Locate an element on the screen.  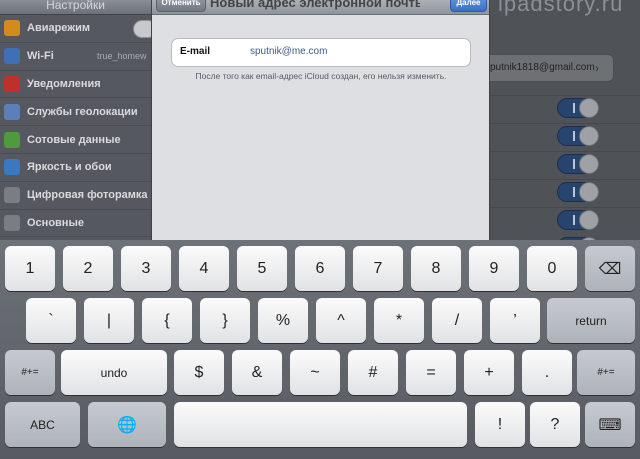
email-input: sputnik@me.com is located at coordinates (288, 51).